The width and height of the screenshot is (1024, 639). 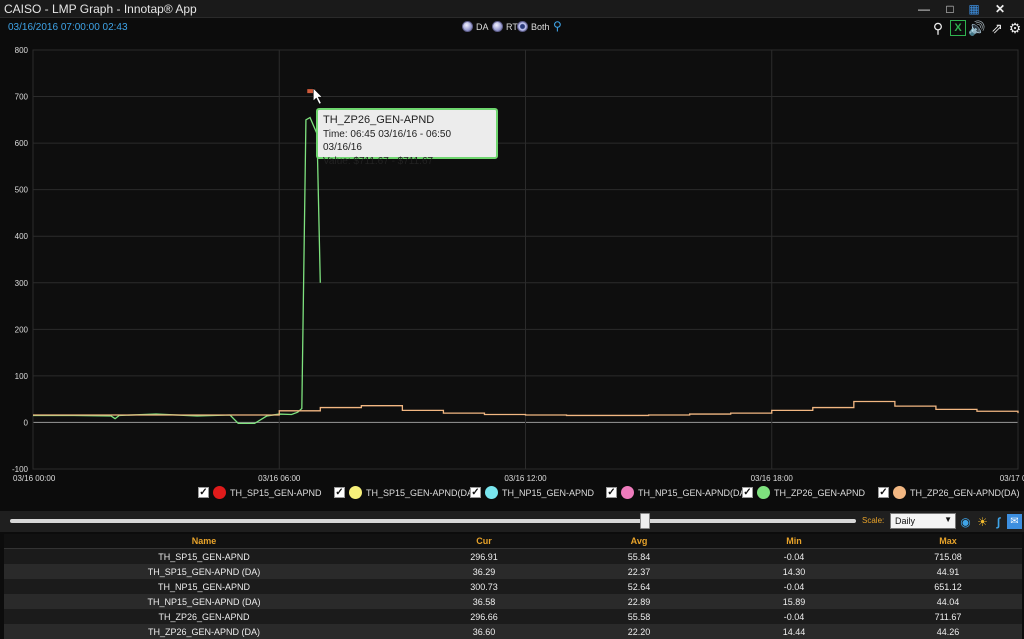 I want to click on col-cur: Cur, so click(x=484, y=541).